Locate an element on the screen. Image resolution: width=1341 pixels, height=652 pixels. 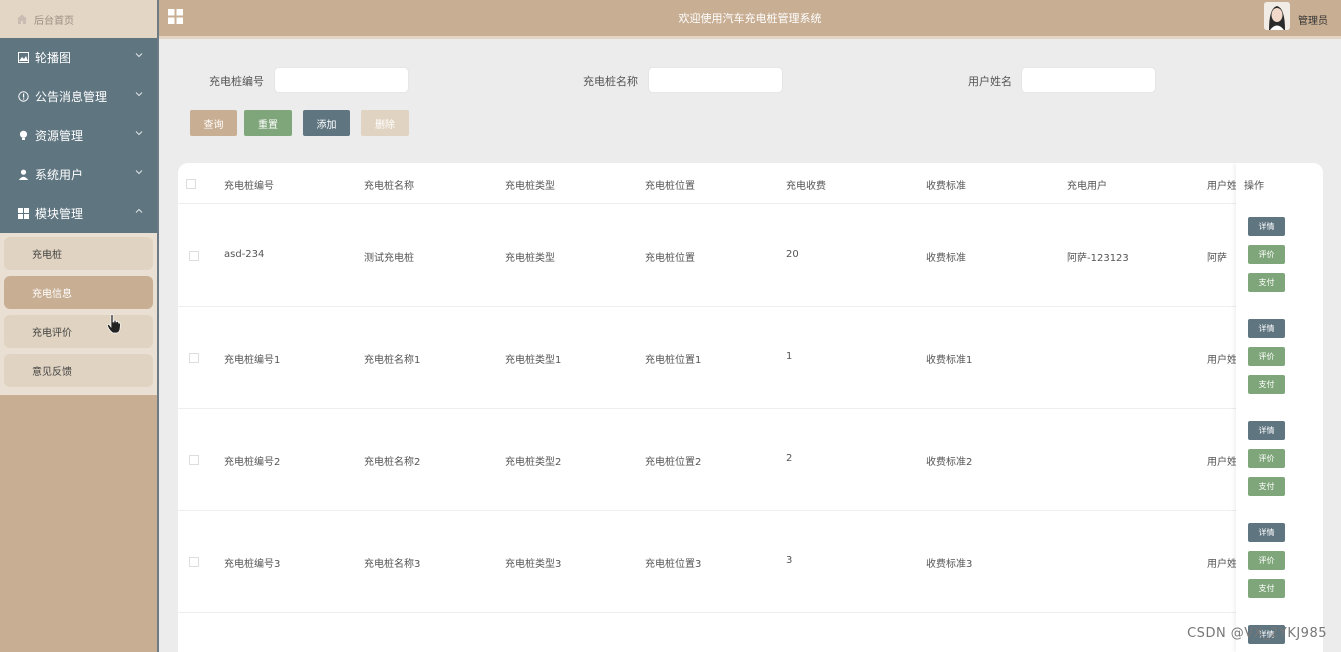
sidebar-item-modules: 模块管理 is located at coordinates (78, 213).